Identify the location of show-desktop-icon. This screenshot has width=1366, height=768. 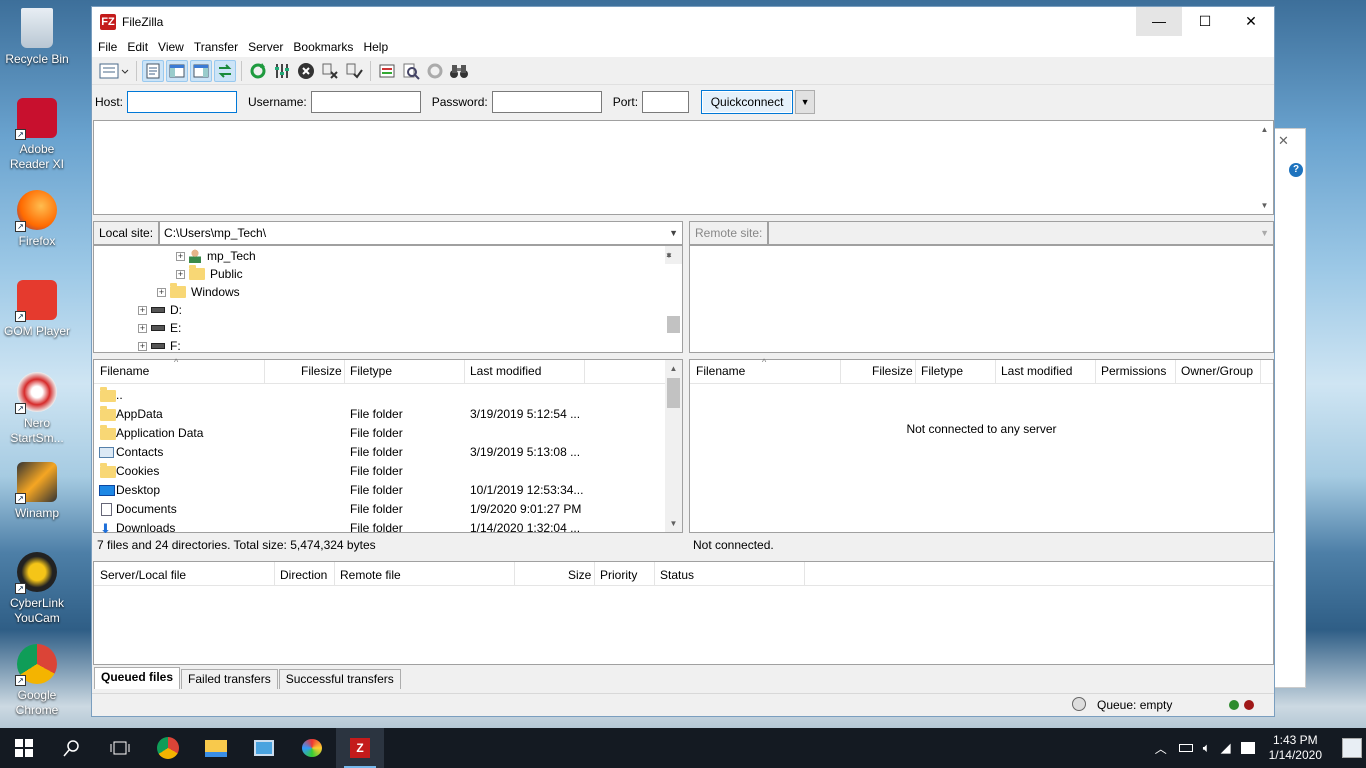
(1352, 748).